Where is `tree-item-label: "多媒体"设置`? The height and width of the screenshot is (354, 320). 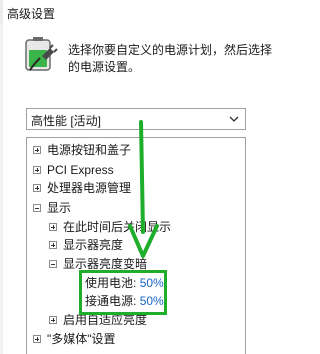 tree-item-label: "多媒体"设置 is located at coordinates (81, 339).